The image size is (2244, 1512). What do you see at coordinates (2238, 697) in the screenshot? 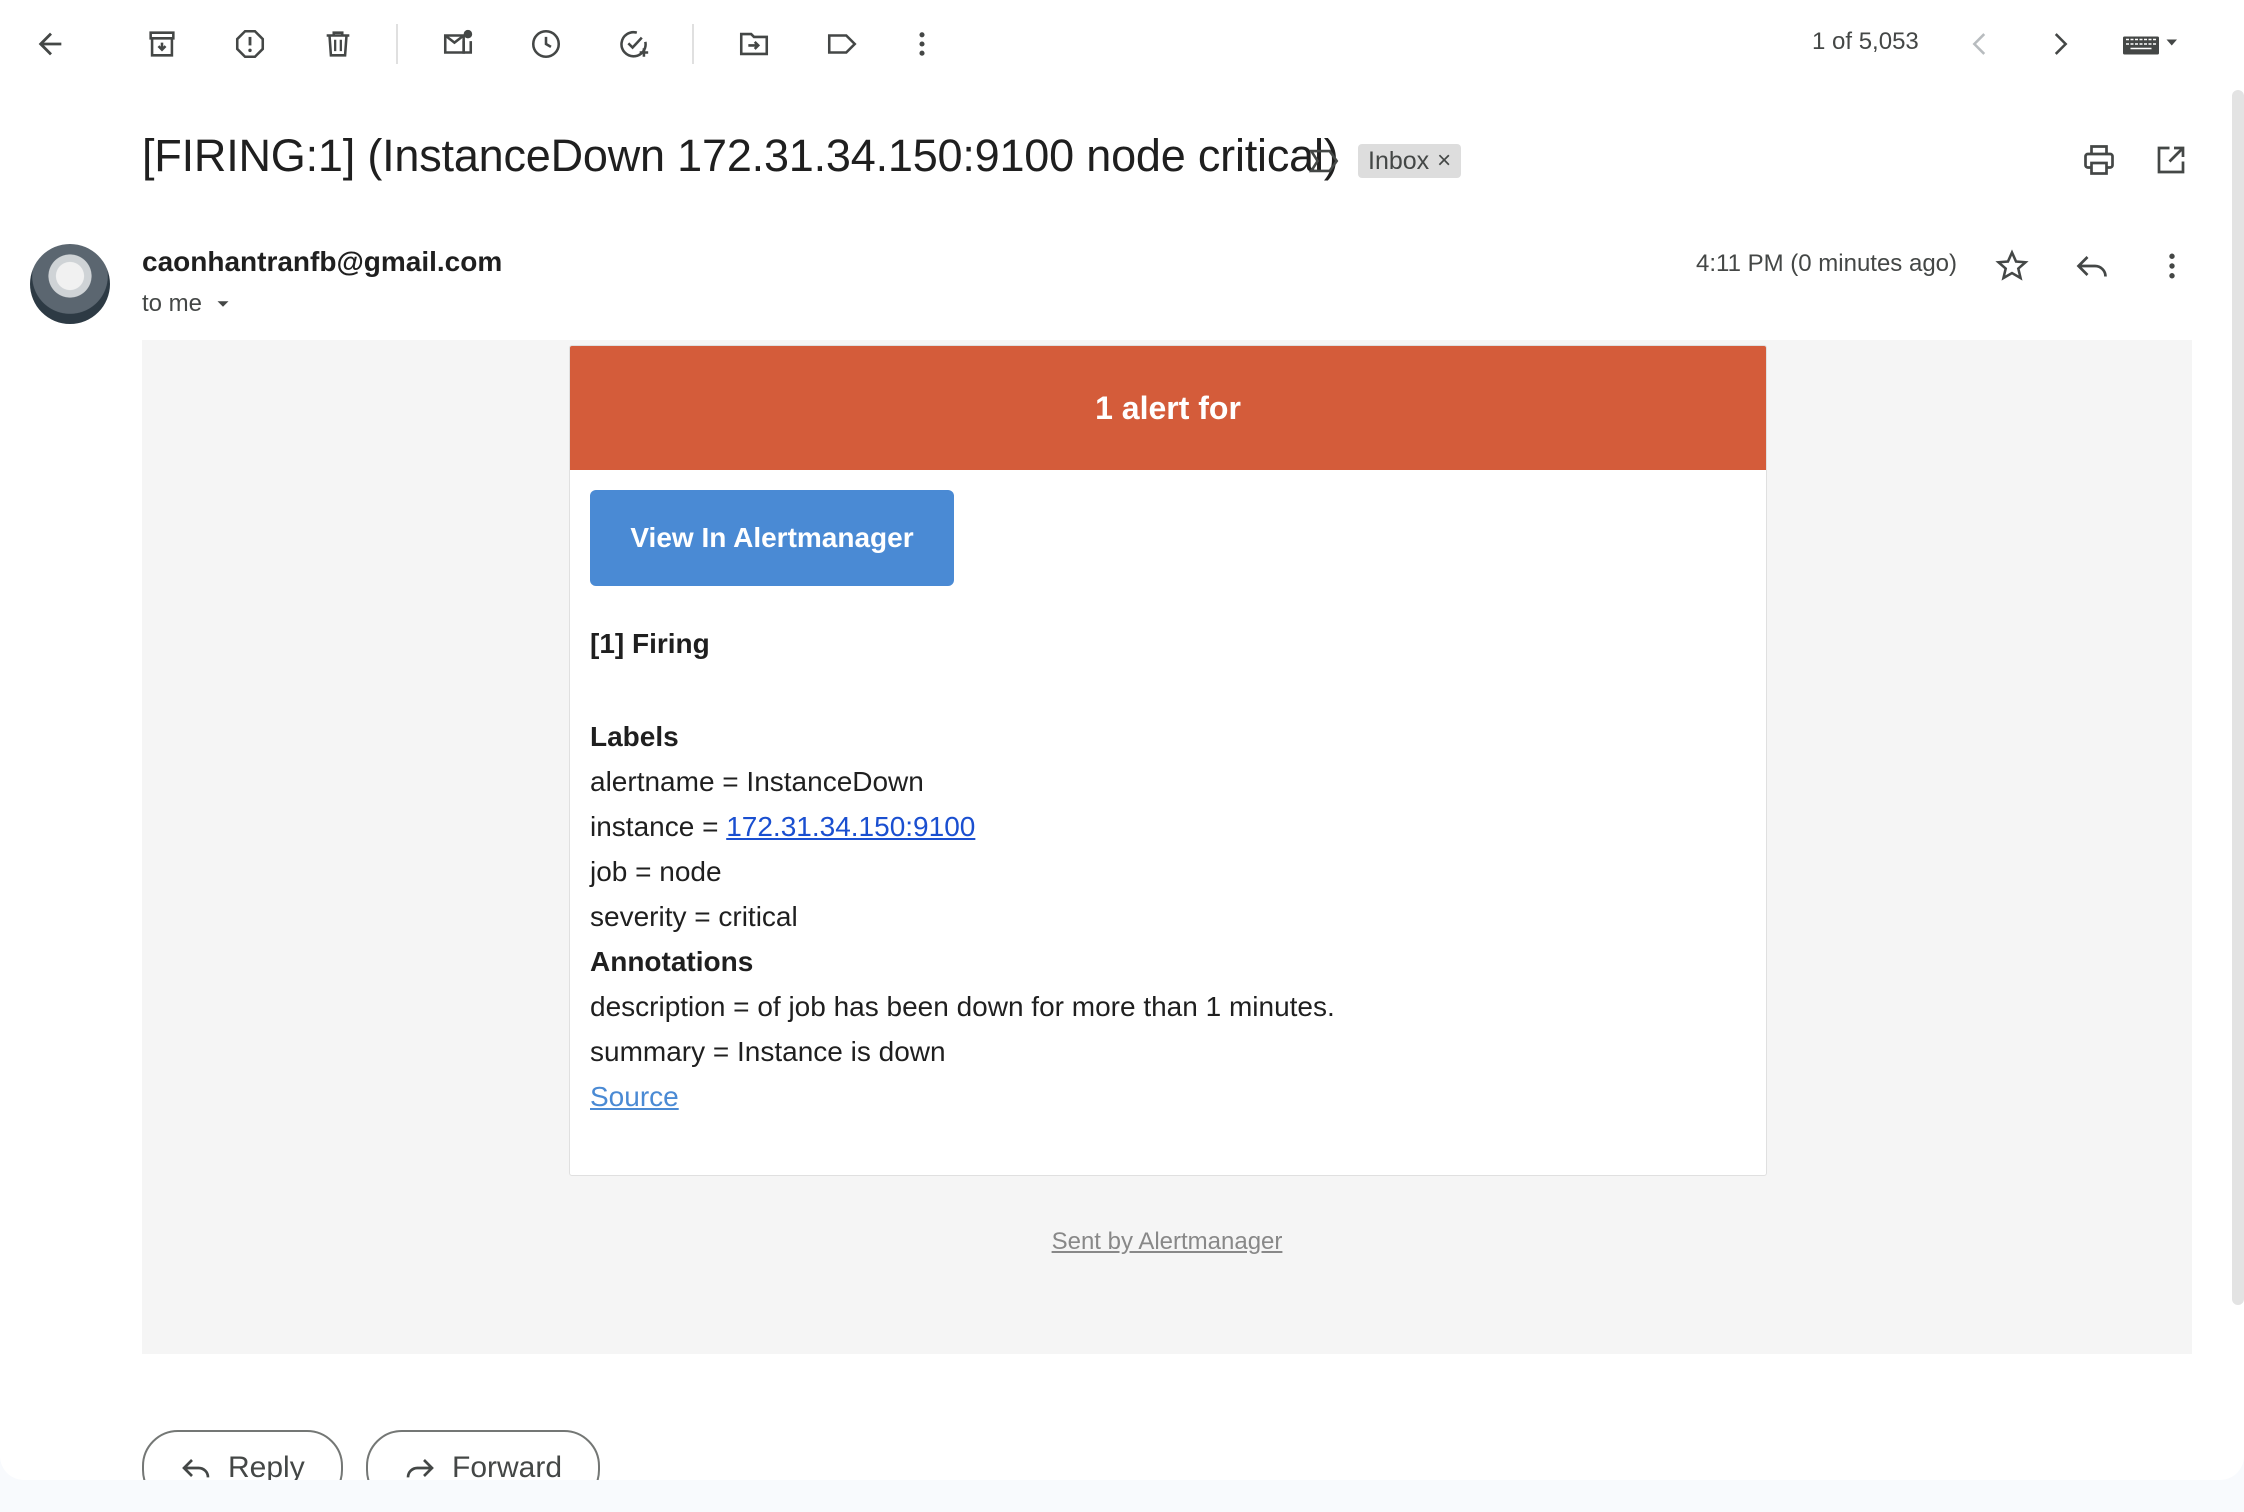
I see `vertical-scrollbar` at bounding box center [2238, 697].